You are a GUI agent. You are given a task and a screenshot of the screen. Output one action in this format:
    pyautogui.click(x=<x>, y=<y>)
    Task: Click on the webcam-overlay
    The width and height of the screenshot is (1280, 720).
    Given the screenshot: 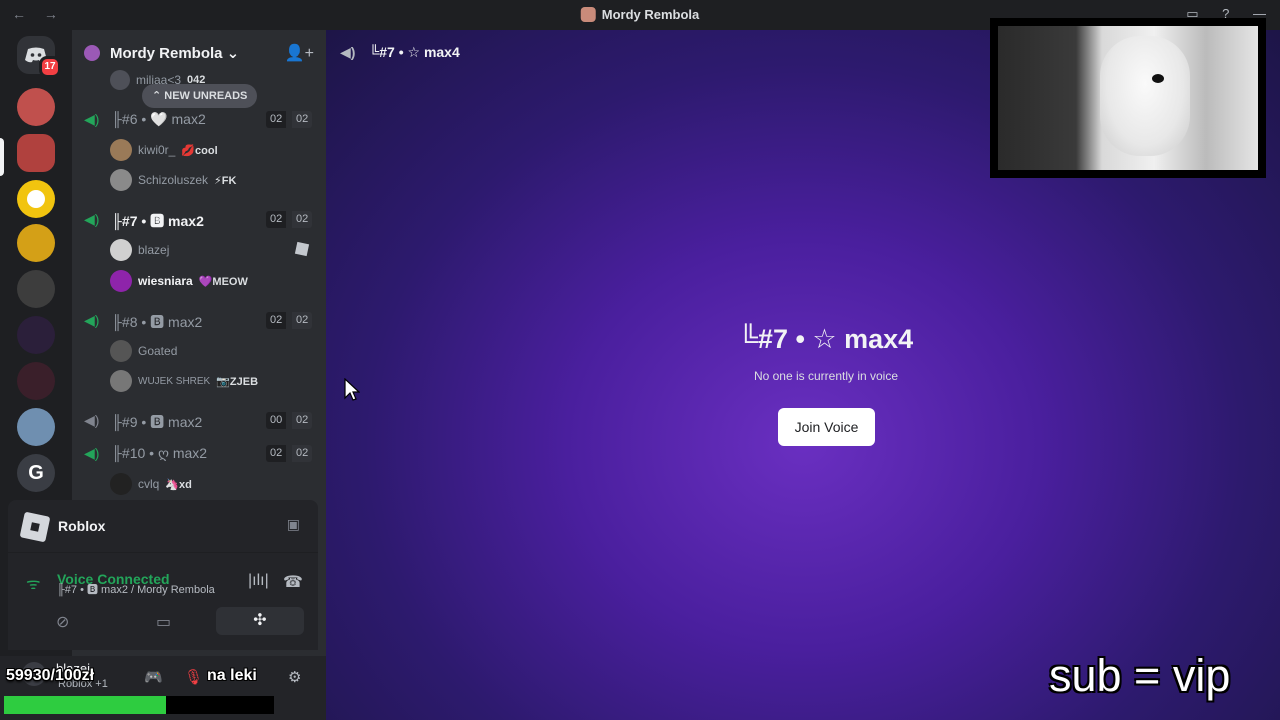 What is the action you would take?
    pyautogui.click(x=1128, y=98)
    